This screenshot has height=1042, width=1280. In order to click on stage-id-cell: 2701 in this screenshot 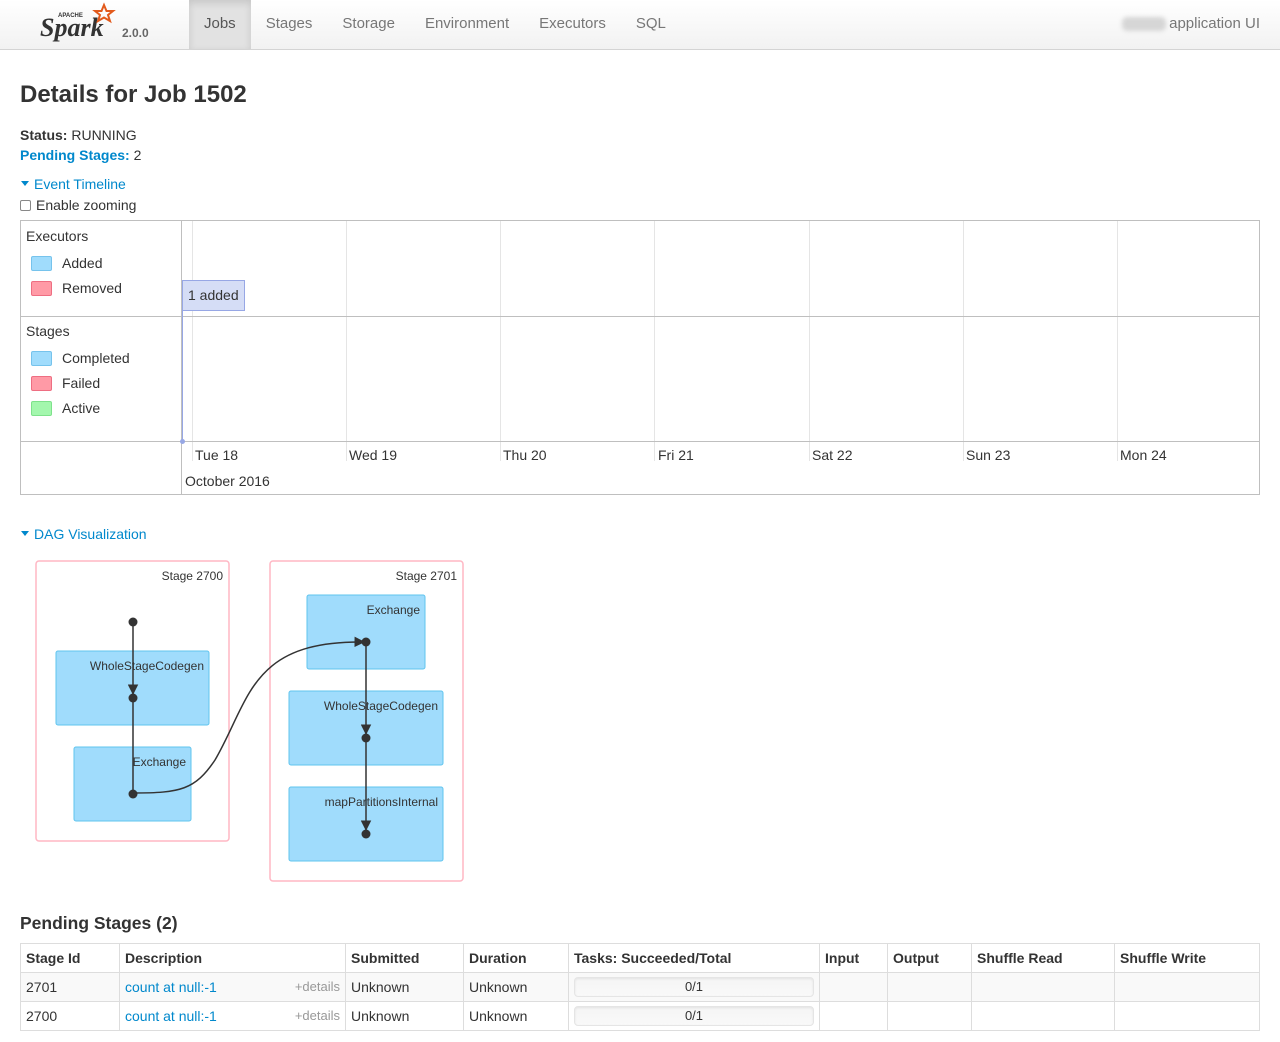, I will do `click(70, 987)`.